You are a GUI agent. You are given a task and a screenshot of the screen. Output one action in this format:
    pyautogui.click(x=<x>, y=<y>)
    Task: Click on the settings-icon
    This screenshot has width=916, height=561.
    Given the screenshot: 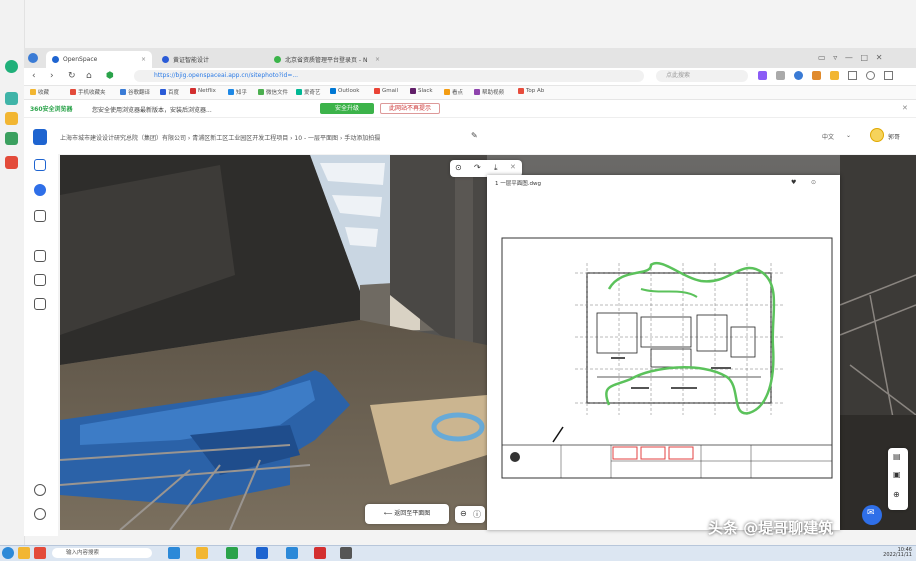 What is the action you would take?
    pyautogui.click(x=888, y=75)
    